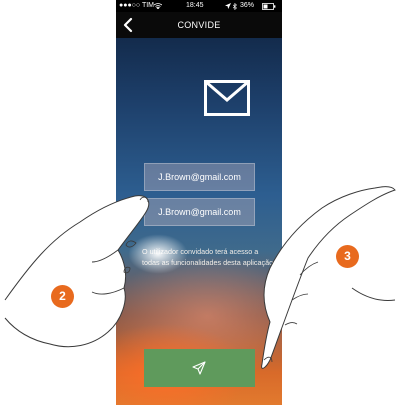  Describe the element at coordinates (62, 296) in the screenshot. I see `step-2-badge: 2` at that location.